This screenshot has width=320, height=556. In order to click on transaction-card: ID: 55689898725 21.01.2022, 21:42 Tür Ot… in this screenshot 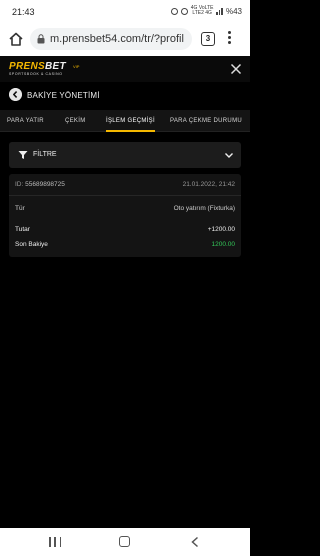, I will do `click(125, 215)`.